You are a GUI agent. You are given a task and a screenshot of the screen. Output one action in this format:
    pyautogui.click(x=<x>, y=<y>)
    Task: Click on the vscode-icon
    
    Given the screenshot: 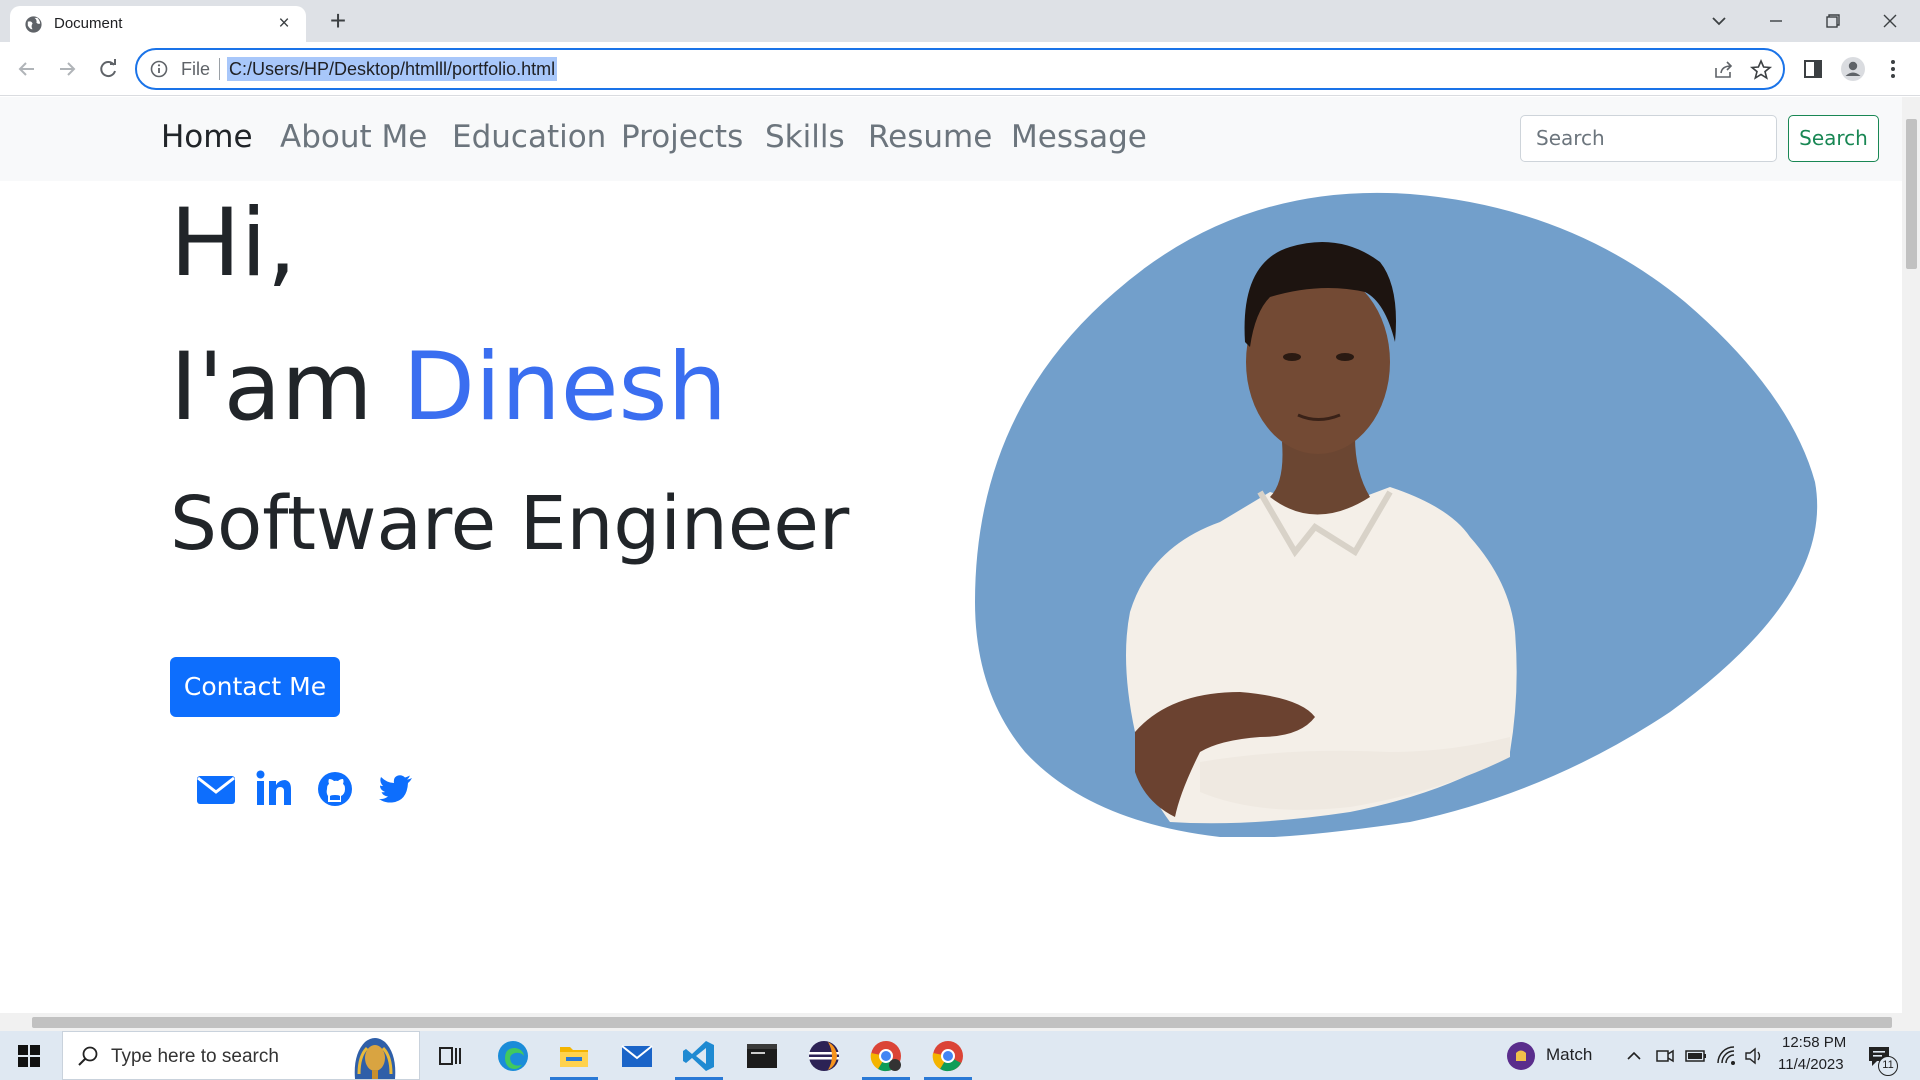 What is the action you would take?
    pyautogui.click(x=699, y=1056)
    